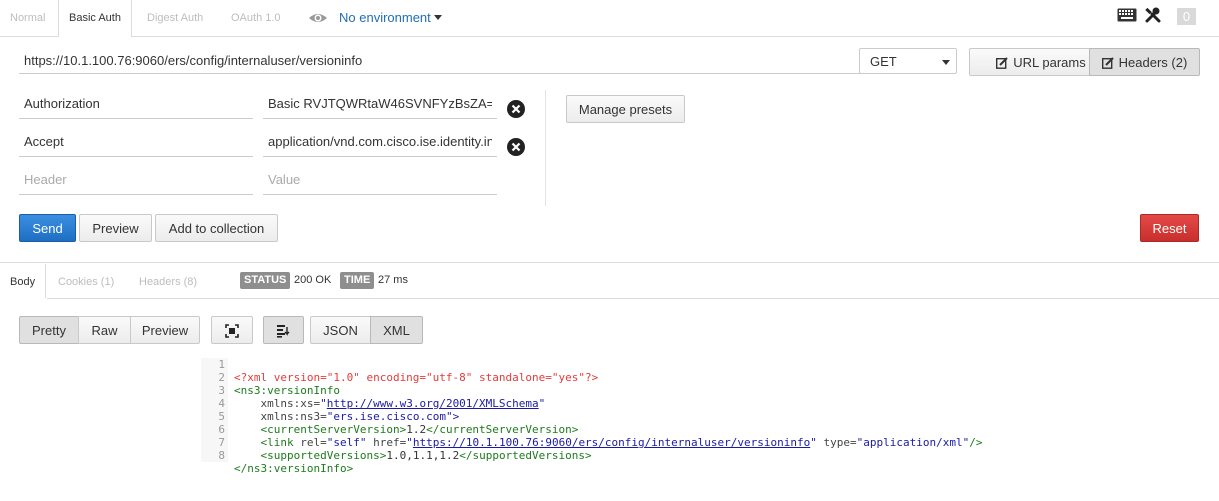 The image size is (1219, 501). I want to click on environment-label: No environment, so click(385, 17).